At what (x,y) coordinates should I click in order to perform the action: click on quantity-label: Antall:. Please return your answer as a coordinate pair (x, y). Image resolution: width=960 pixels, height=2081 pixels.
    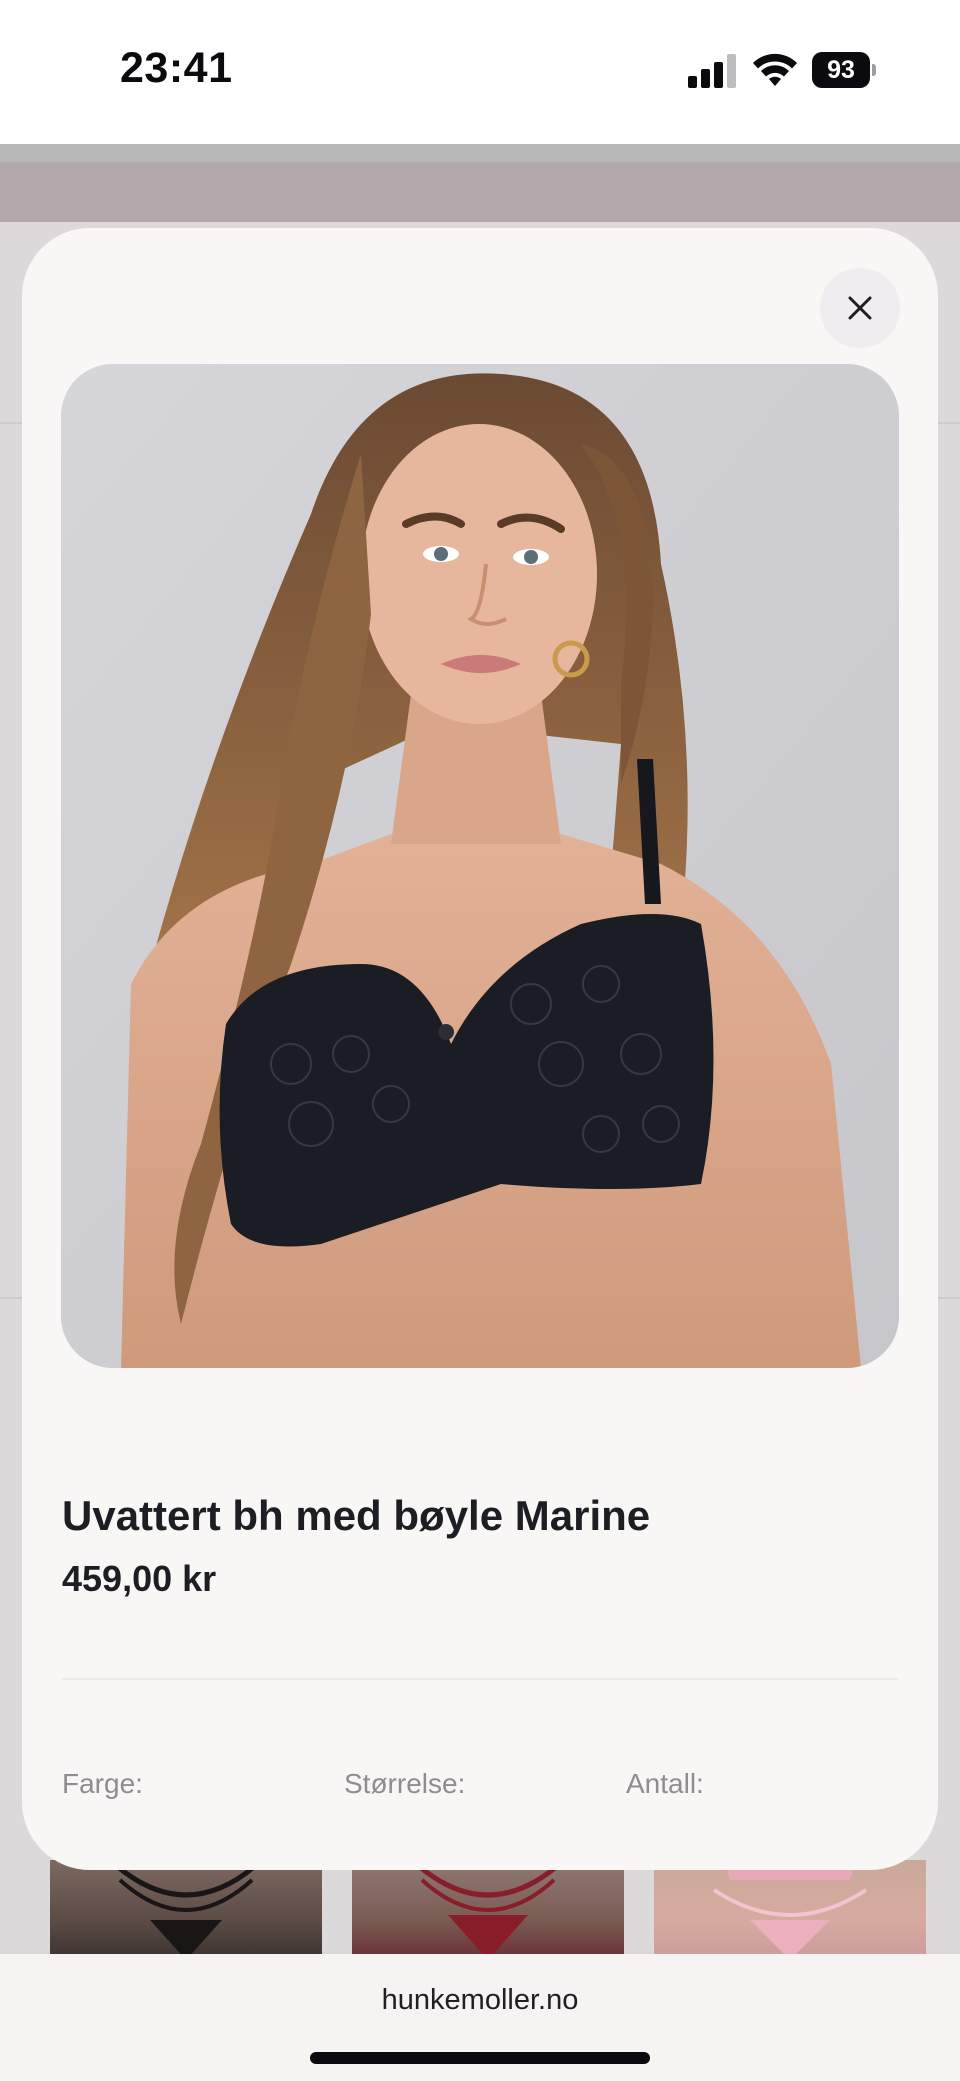
    Looking at the image, I should click on (665, 1783).